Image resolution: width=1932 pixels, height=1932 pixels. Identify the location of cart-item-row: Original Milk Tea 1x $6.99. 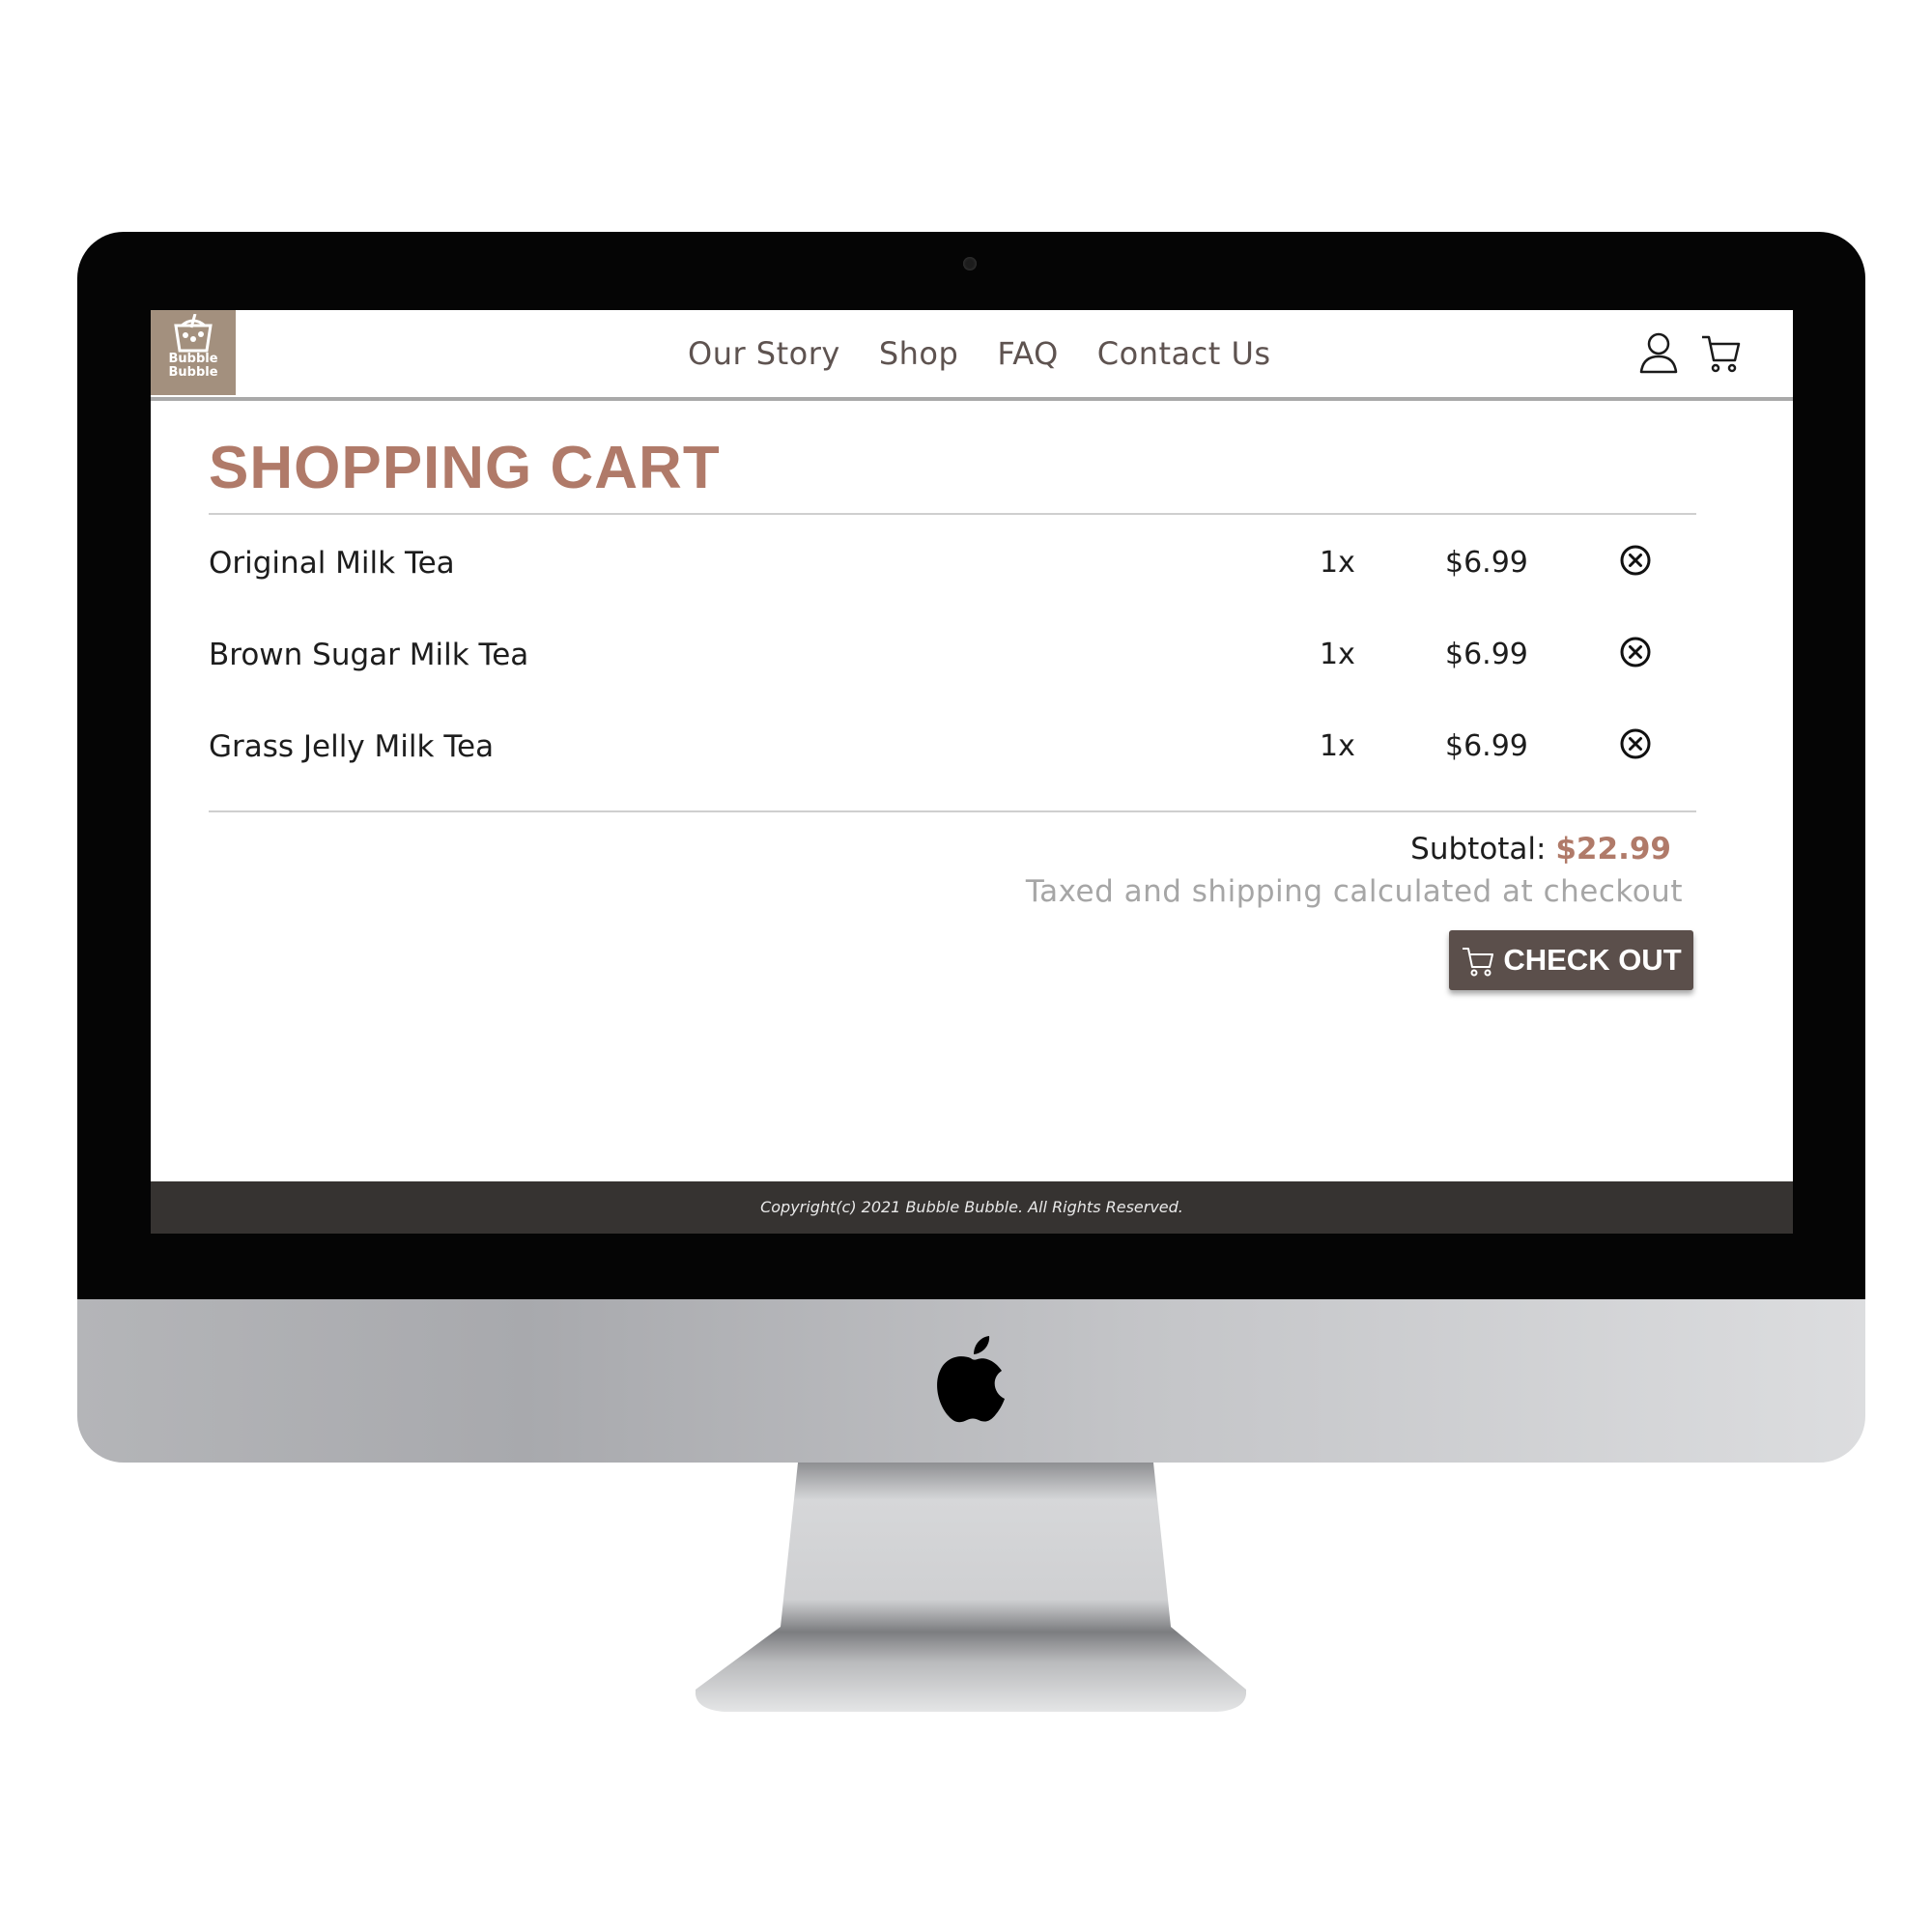
(952, 563).